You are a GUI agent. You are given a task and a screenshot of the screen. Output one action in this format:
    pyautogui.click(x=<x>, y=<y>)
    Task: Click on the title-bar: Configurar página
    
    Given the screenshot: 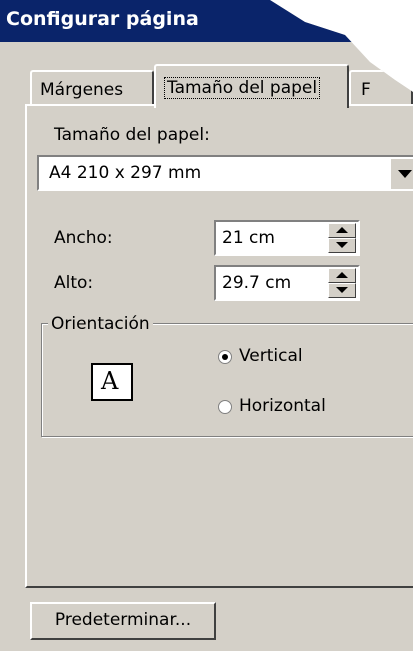 What is the action you would take?
    pyautogui.click(x=206, y=21)
    